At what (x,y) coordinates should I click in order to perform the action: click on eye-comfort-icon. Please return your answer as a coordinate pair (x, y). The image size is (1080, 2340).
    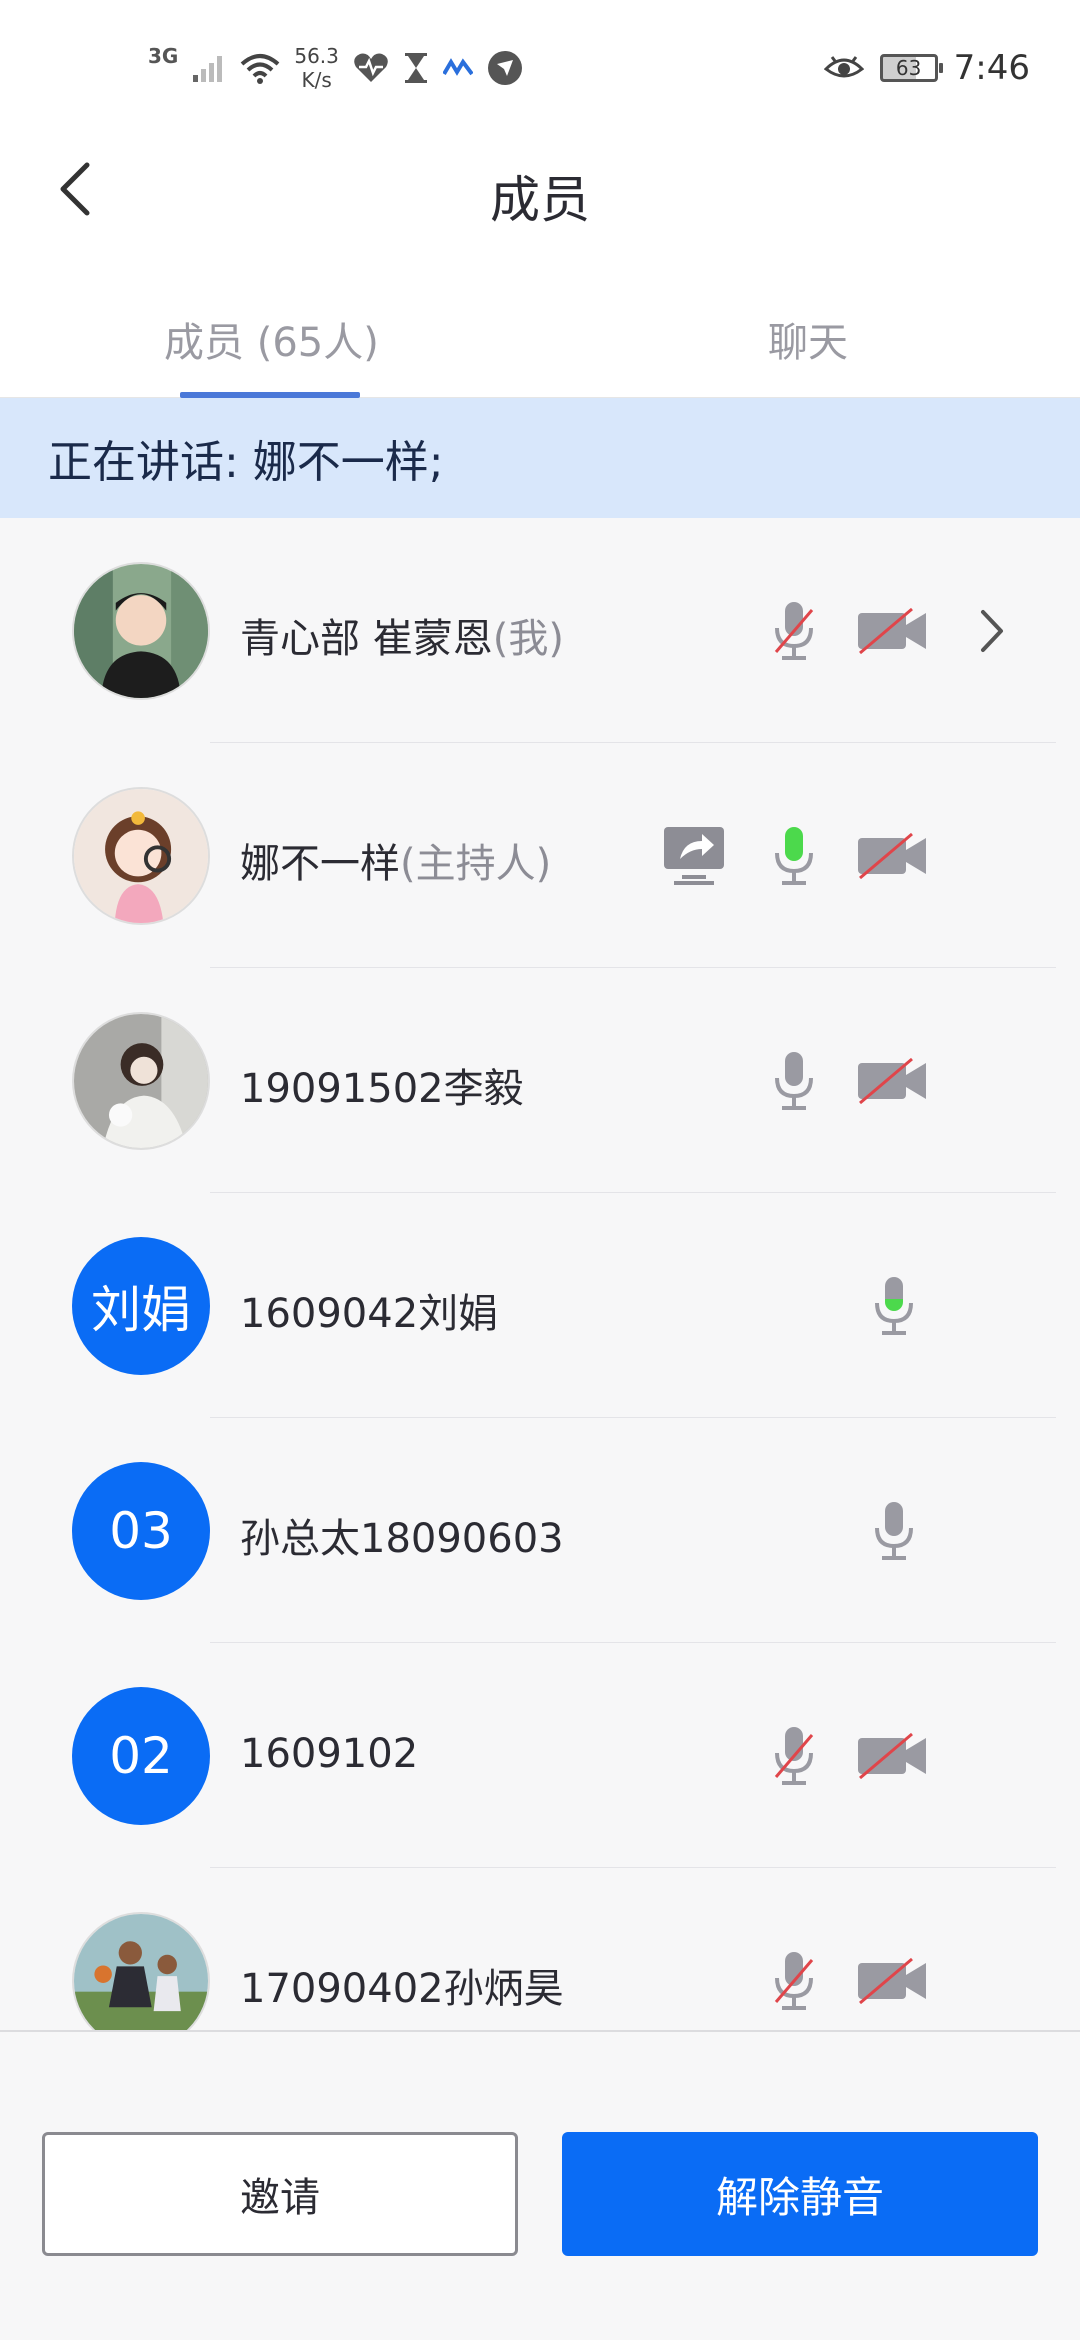
    Looking at the image, I should click on (843, 67).